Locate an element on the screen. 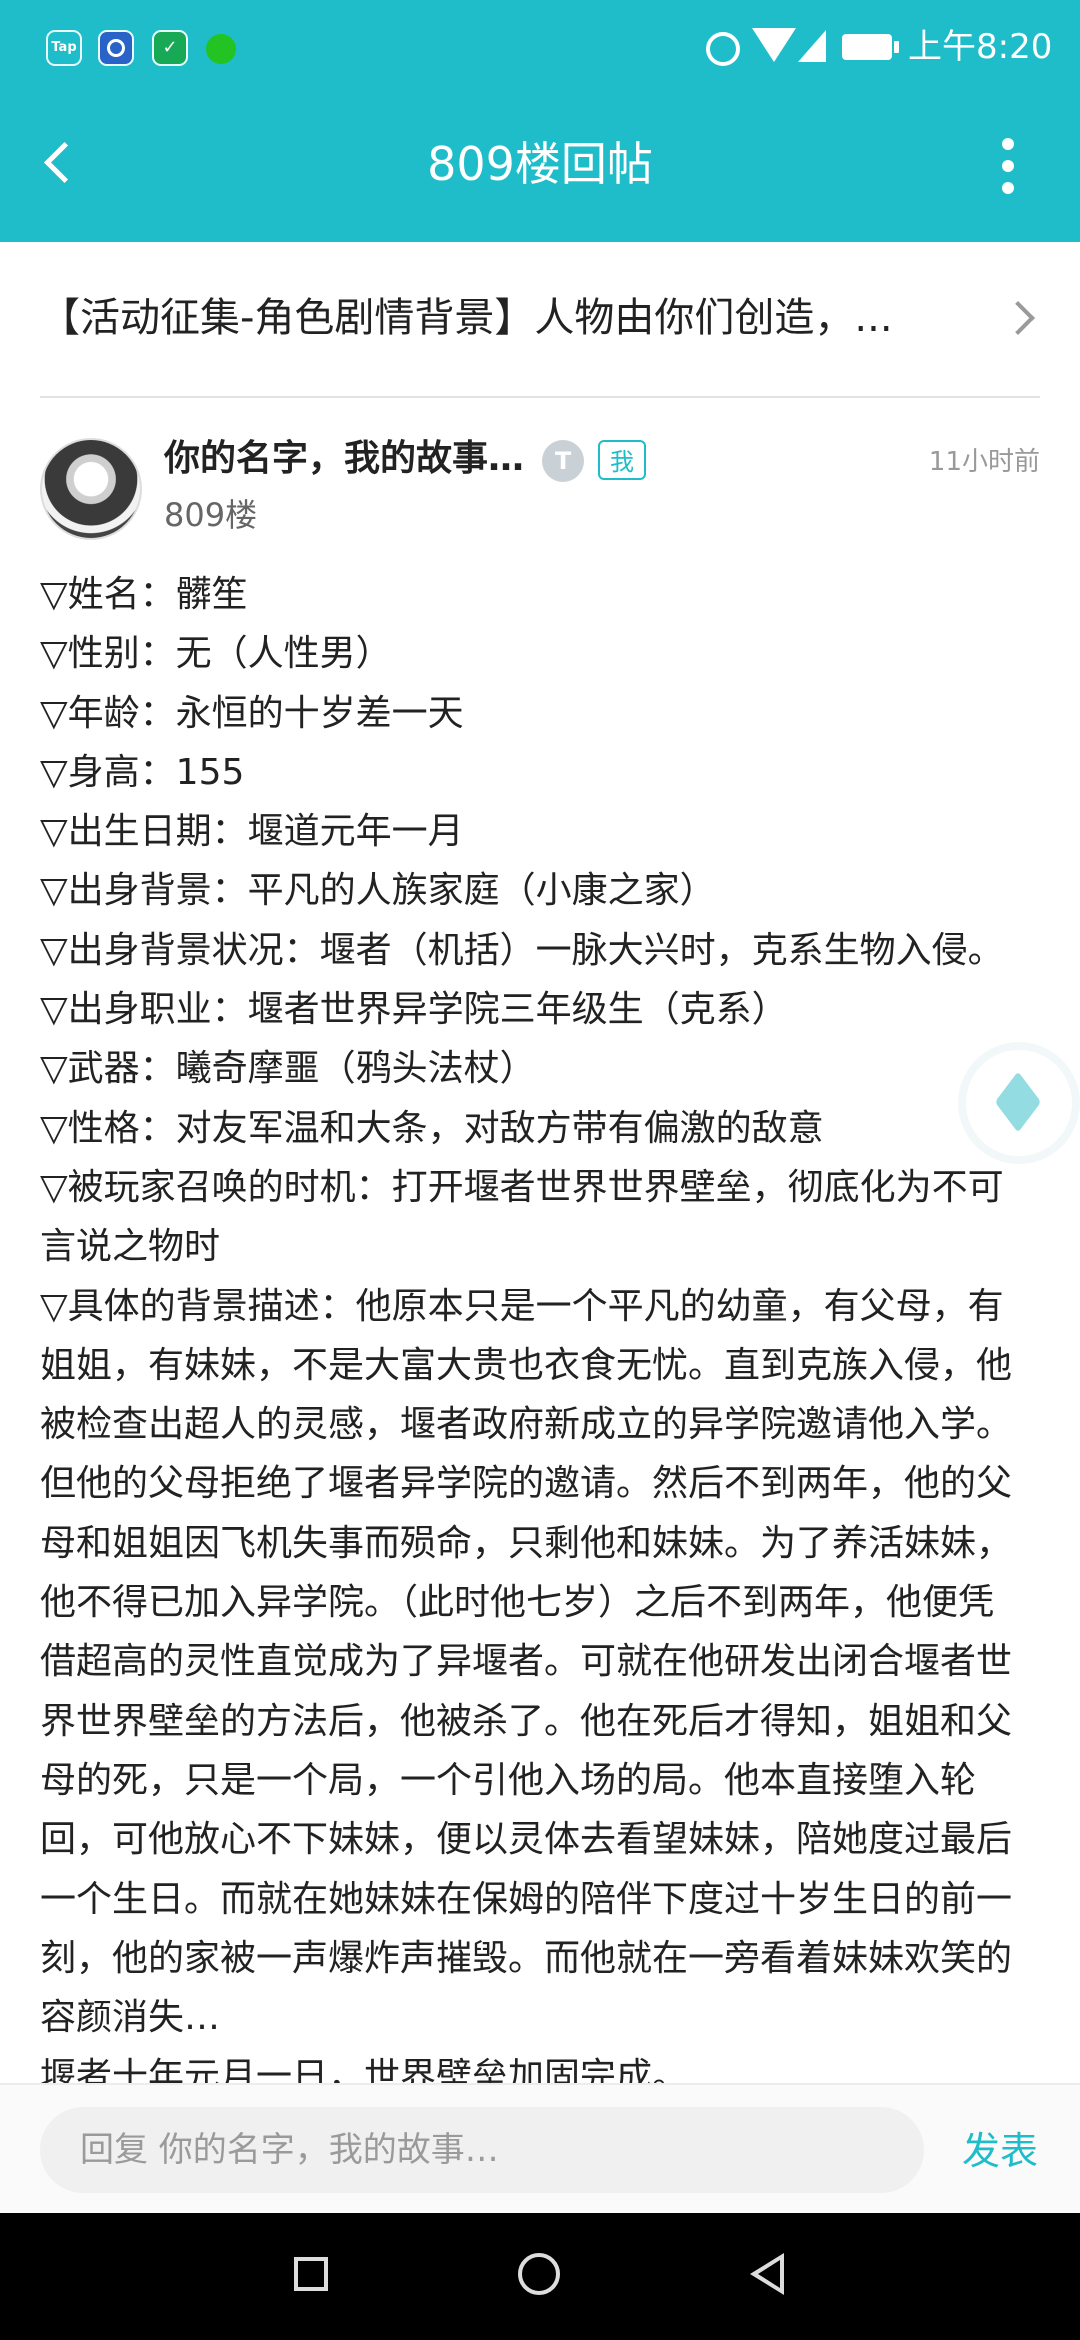 This screenshot has height=2340, width=1080. post-line: ▽出生日期：堰道元年一月 is located at coordinates (252, 832).